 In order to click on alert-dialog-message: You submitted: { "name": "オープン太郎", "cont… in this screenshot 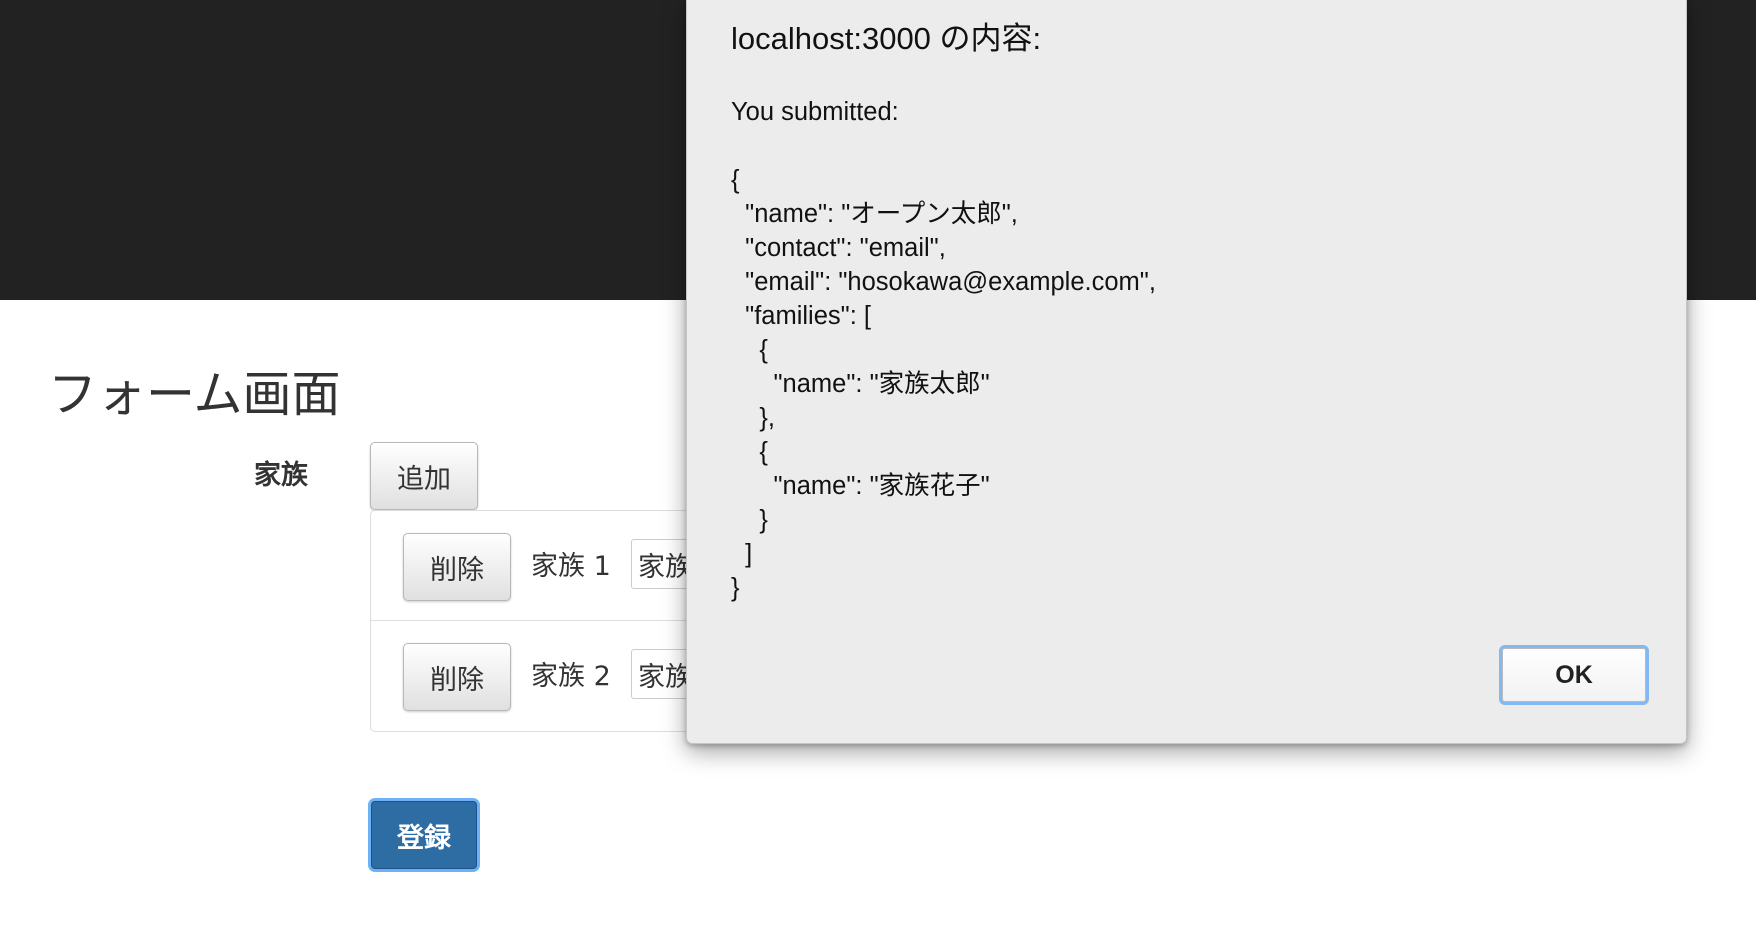, I will do `click(943, 350)`.